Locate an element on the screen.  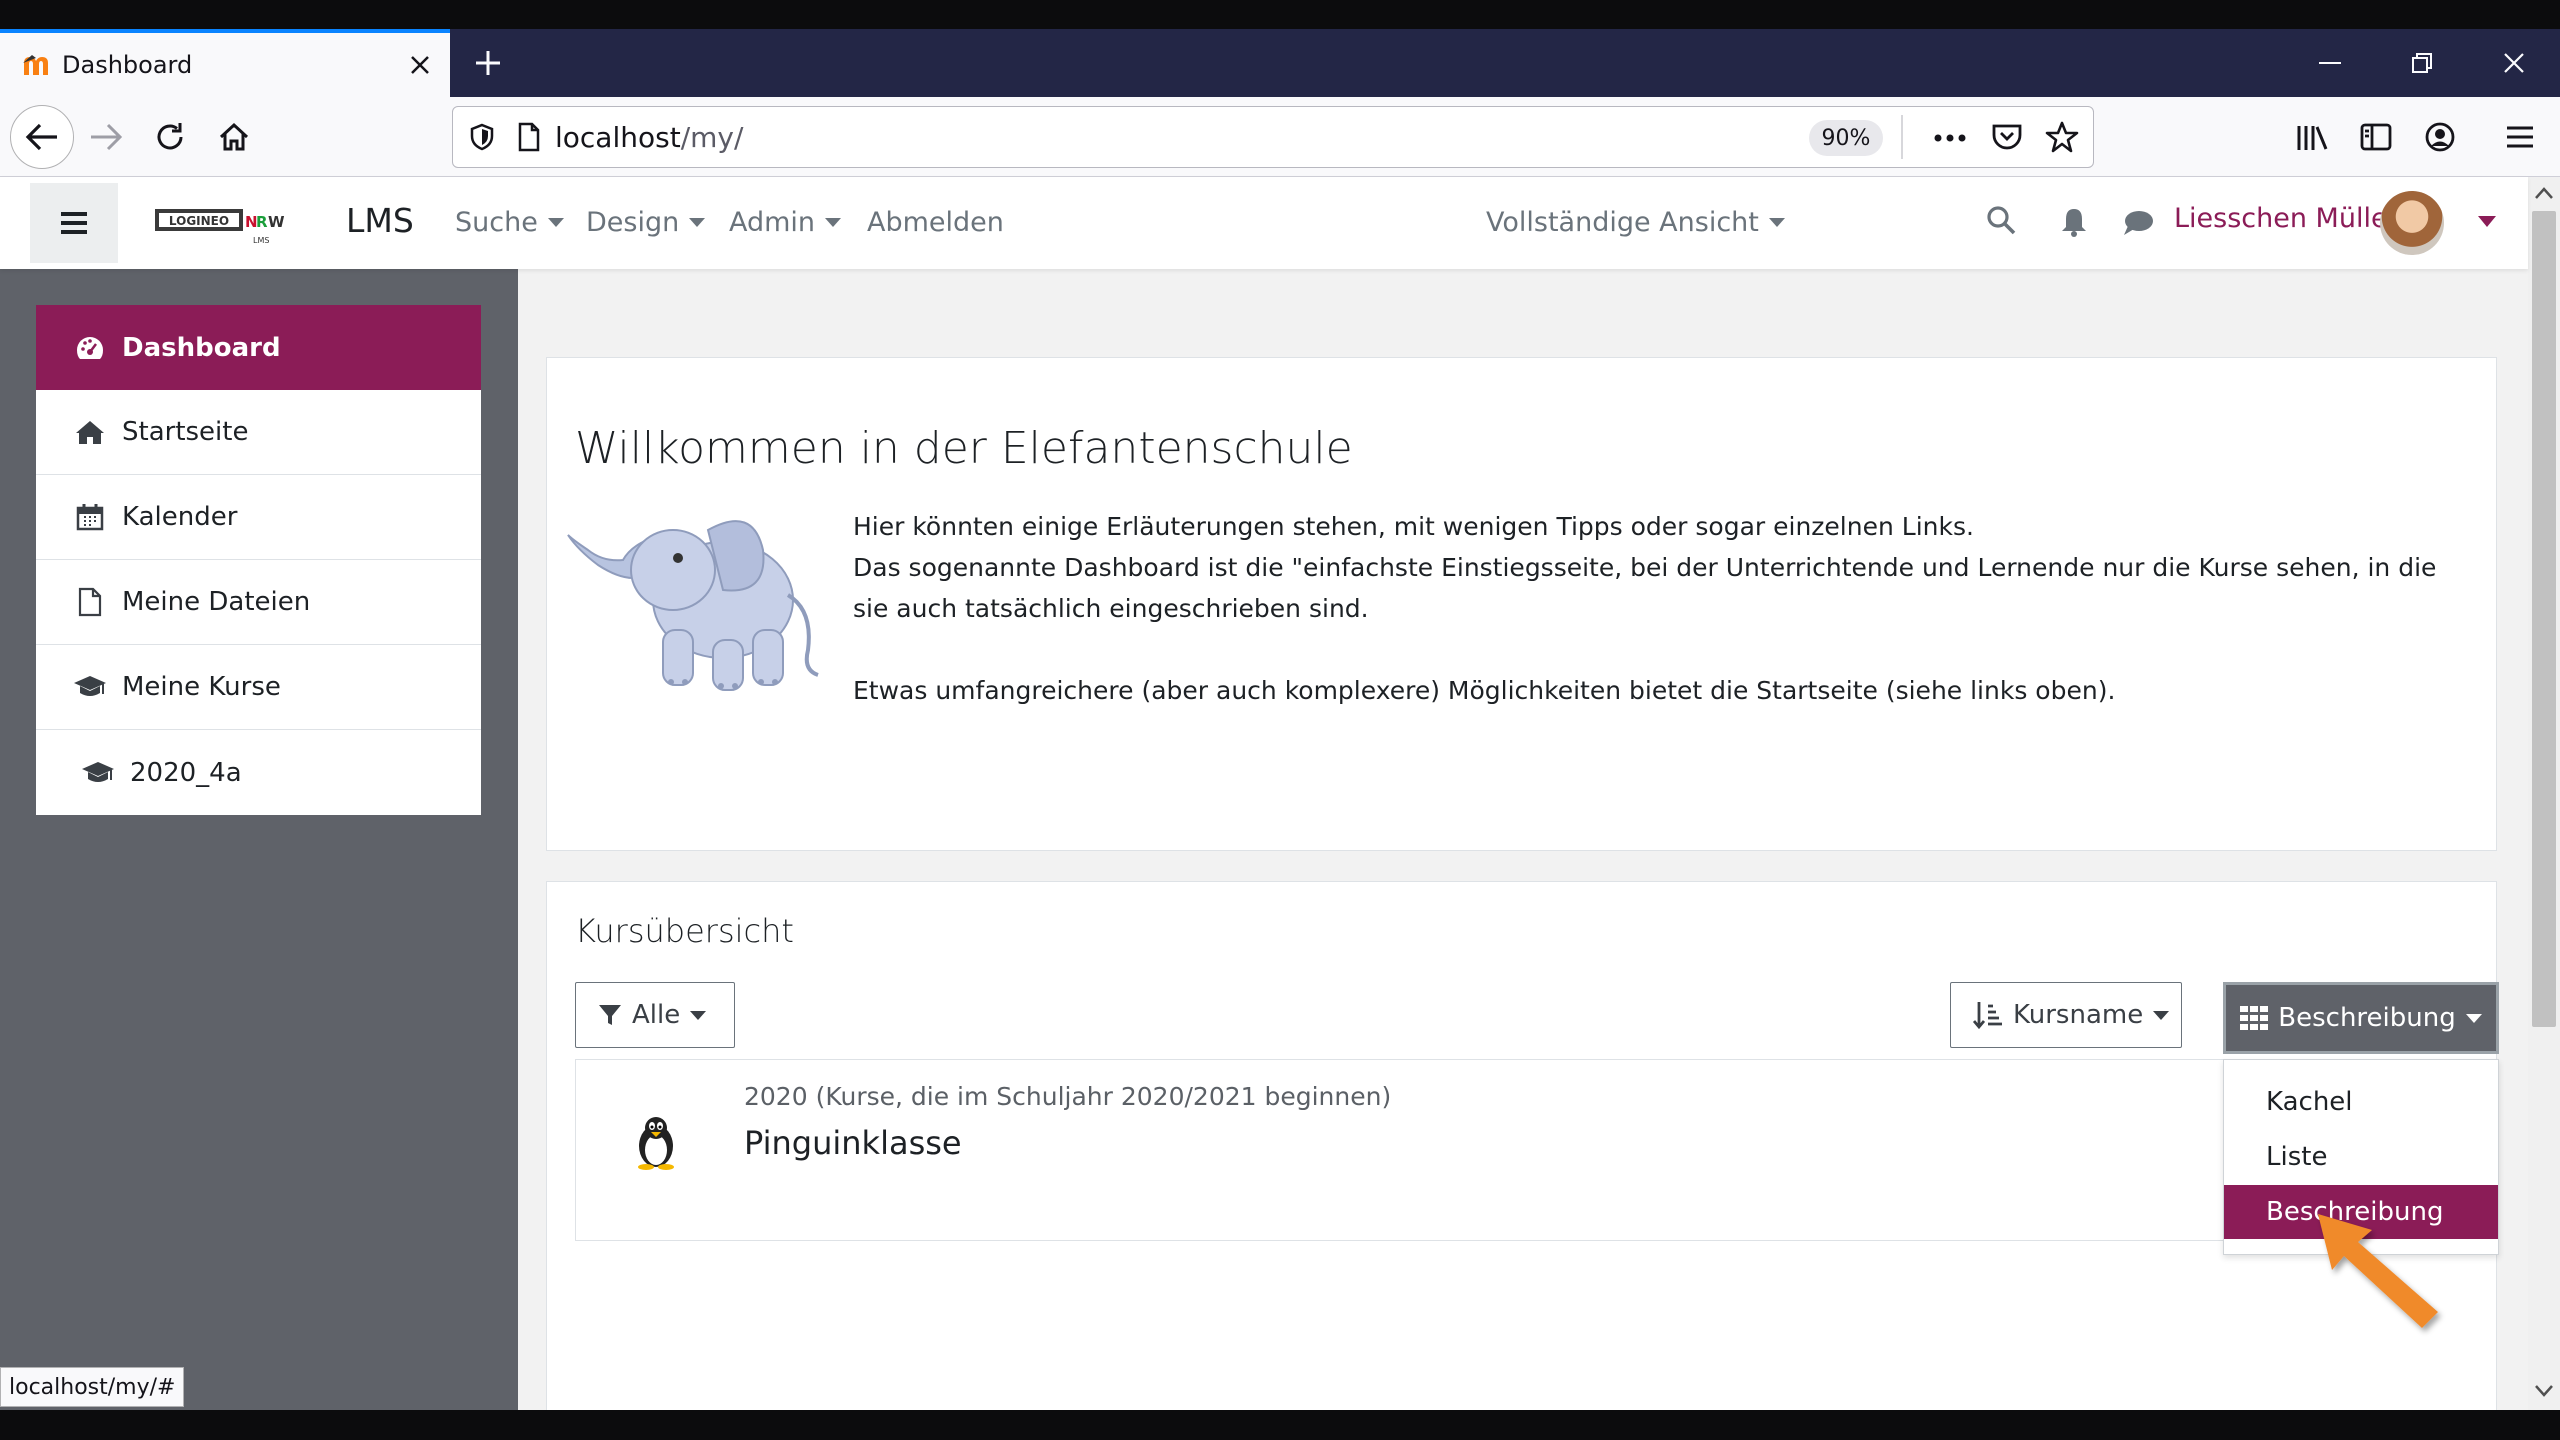
view-option-kachel: Kachel is located at coordinates (2361, 1102).